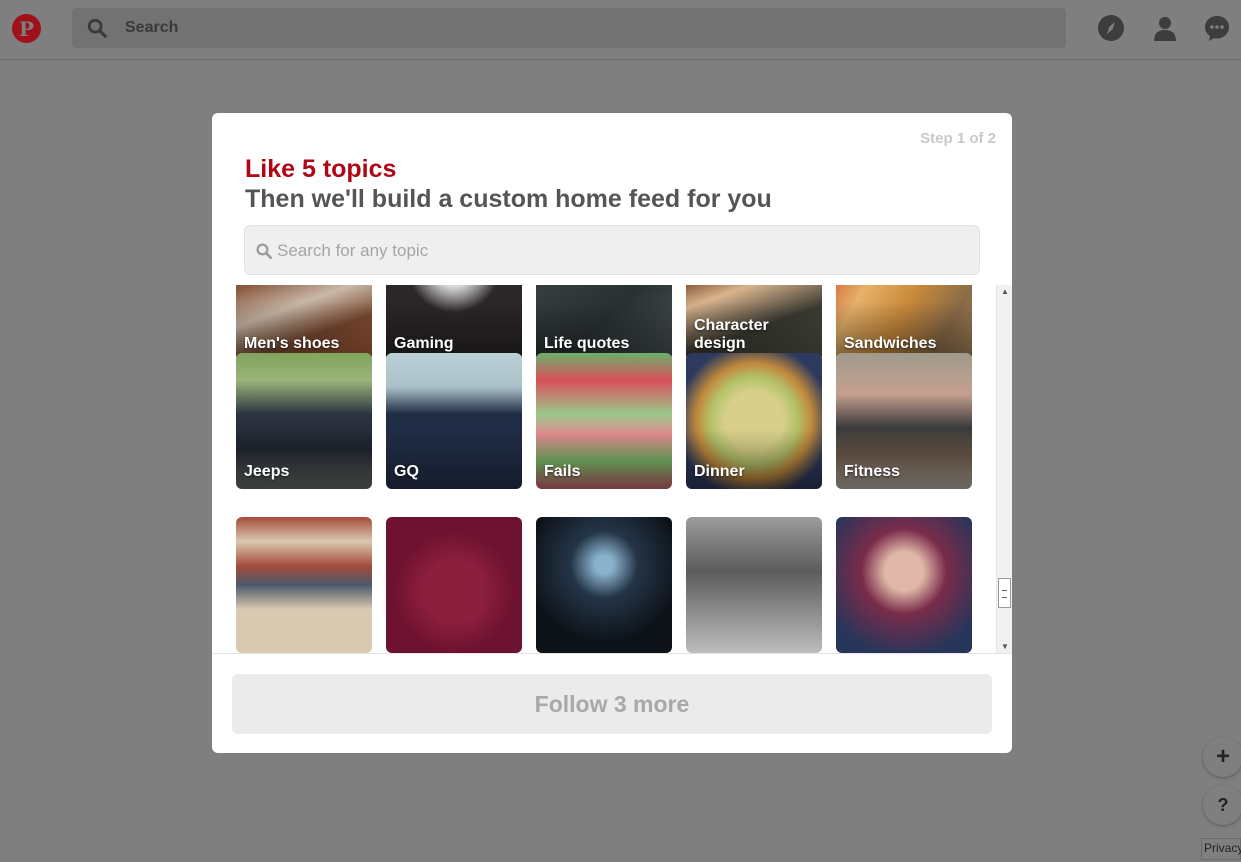 The image size is (1241, 862). I want to click on topic-label: Dinner, so click(719, 471).